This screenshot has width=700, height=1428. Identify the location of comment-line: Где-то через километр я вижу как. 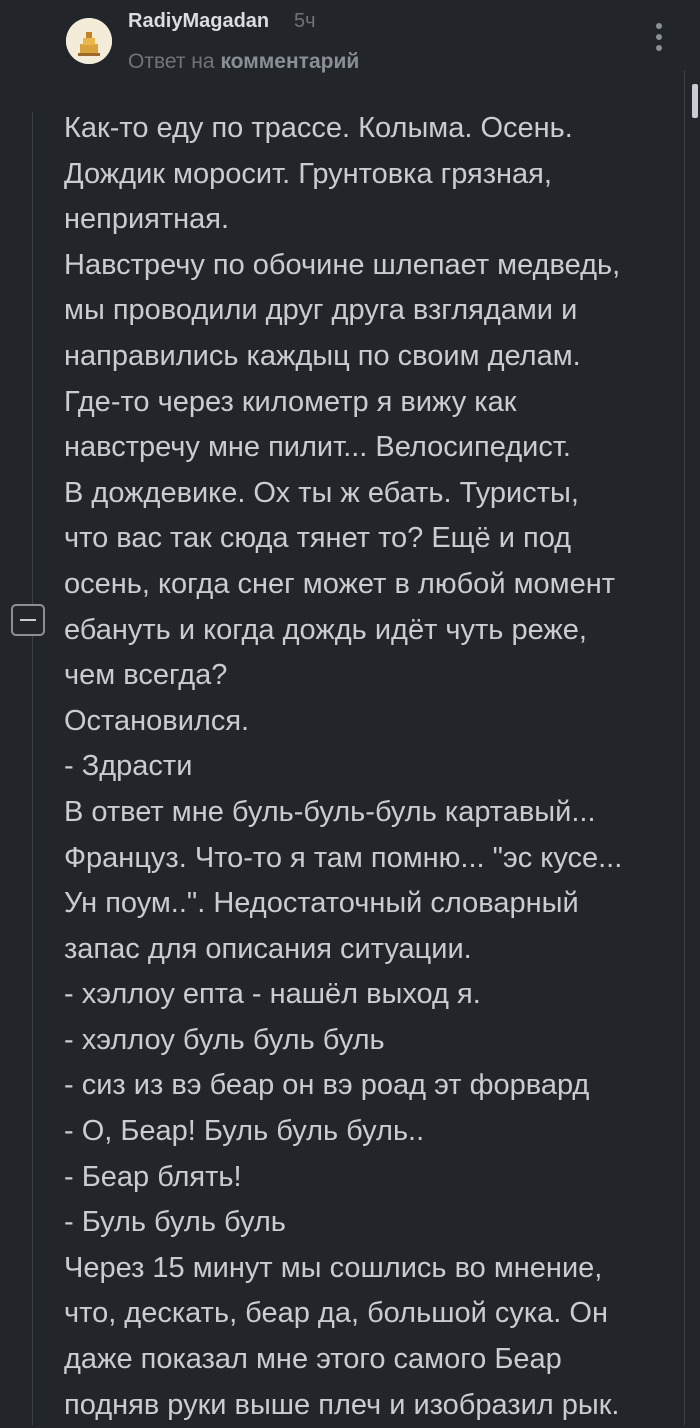
(290, 401).